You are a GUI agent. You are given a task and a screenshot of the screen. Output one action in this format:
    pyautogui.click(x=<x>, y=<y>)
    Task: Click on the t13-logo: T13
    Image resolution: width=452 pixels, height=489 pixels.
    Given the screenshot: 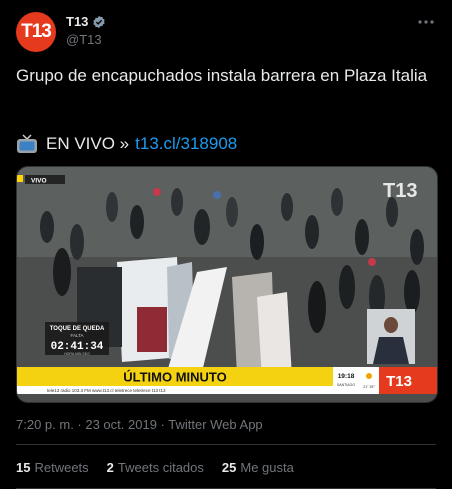 What is the action you would take?
    pyautogui.click(x=36, y=31)
    